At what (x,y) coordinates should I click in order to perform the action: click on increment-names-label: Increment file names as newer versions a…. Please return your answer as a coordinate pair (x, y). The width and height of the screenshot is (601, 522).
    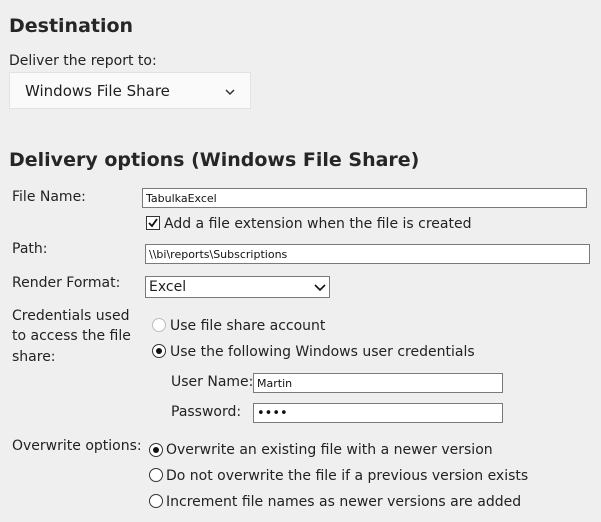
    Looking at the image, I should click on (344, 502).